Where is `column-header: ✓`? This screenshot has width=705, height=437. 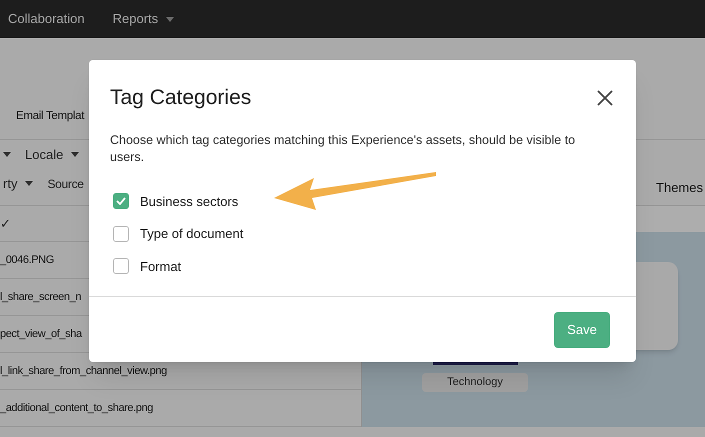
column-header: ✓ is located at coordinates (5, 223).